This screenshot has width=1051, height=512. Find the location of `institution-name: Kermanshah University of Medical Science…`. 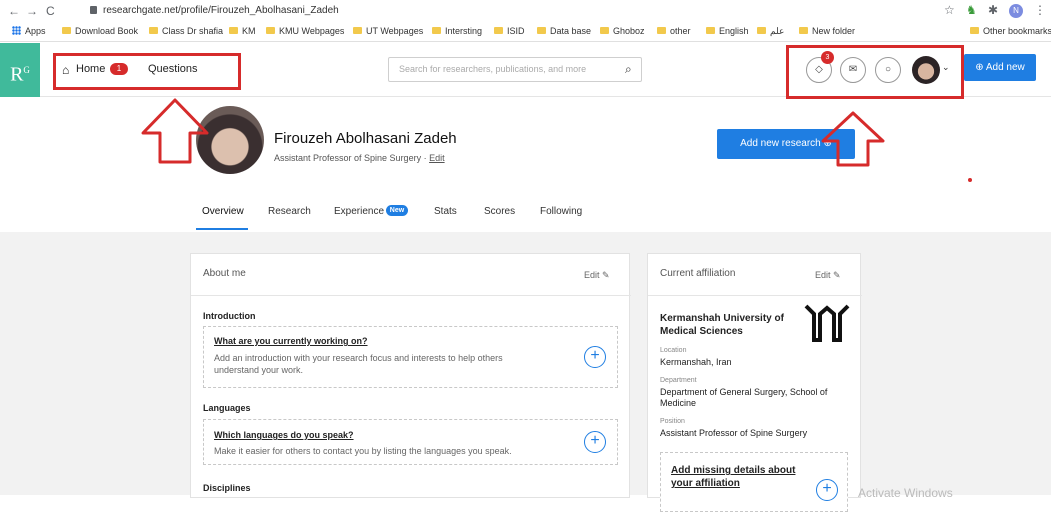

institution-name: Kermanshah University of Medical Science… is located at coordinates (730, 325).